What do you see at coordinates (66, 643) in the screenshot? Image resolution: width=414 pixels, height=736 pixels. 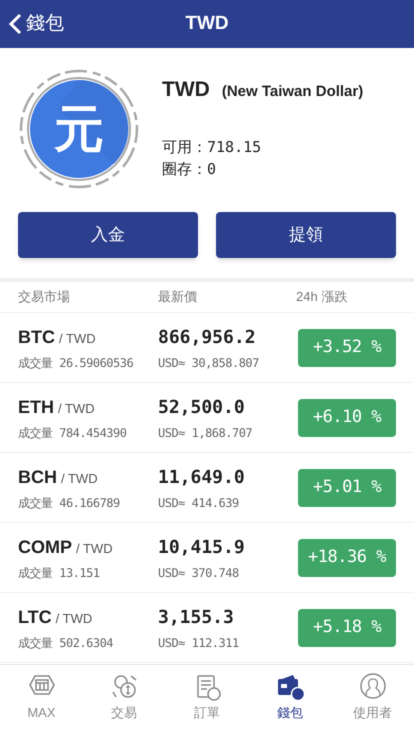 I see `volume-text: 成交量 502.6304` at bounding box center [66, 643].